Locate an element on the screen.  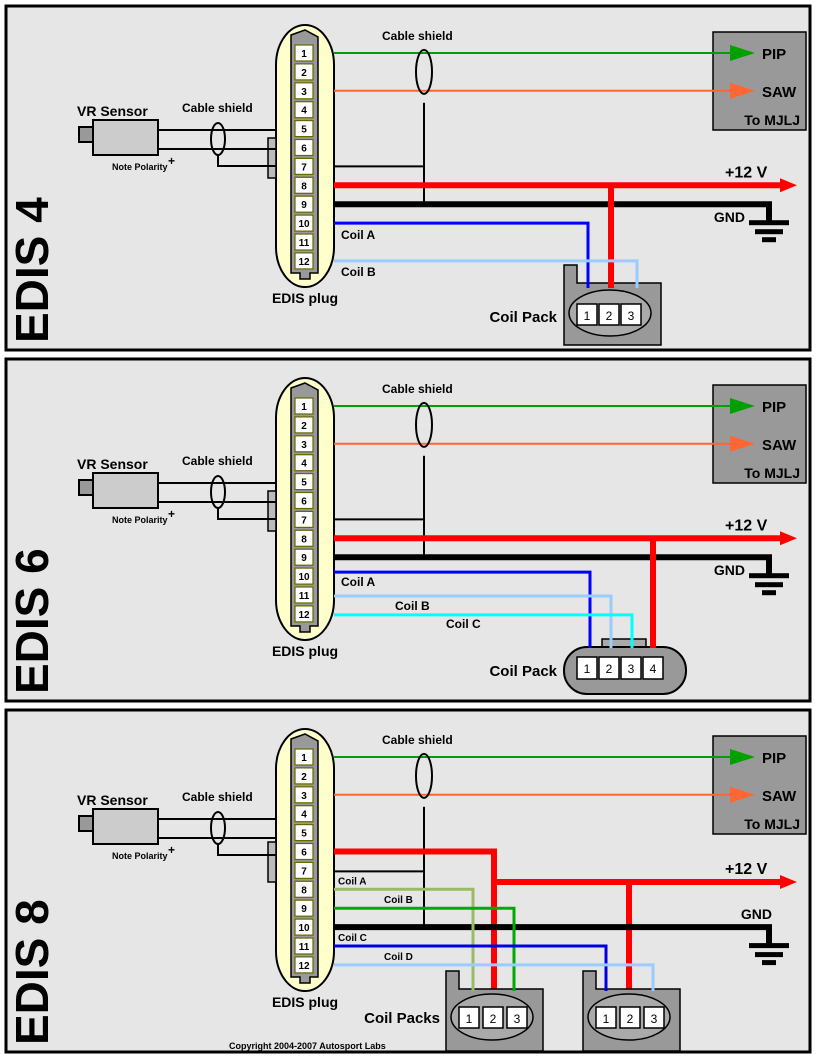
pin-number: 12 is located at coordinates (304, 262).